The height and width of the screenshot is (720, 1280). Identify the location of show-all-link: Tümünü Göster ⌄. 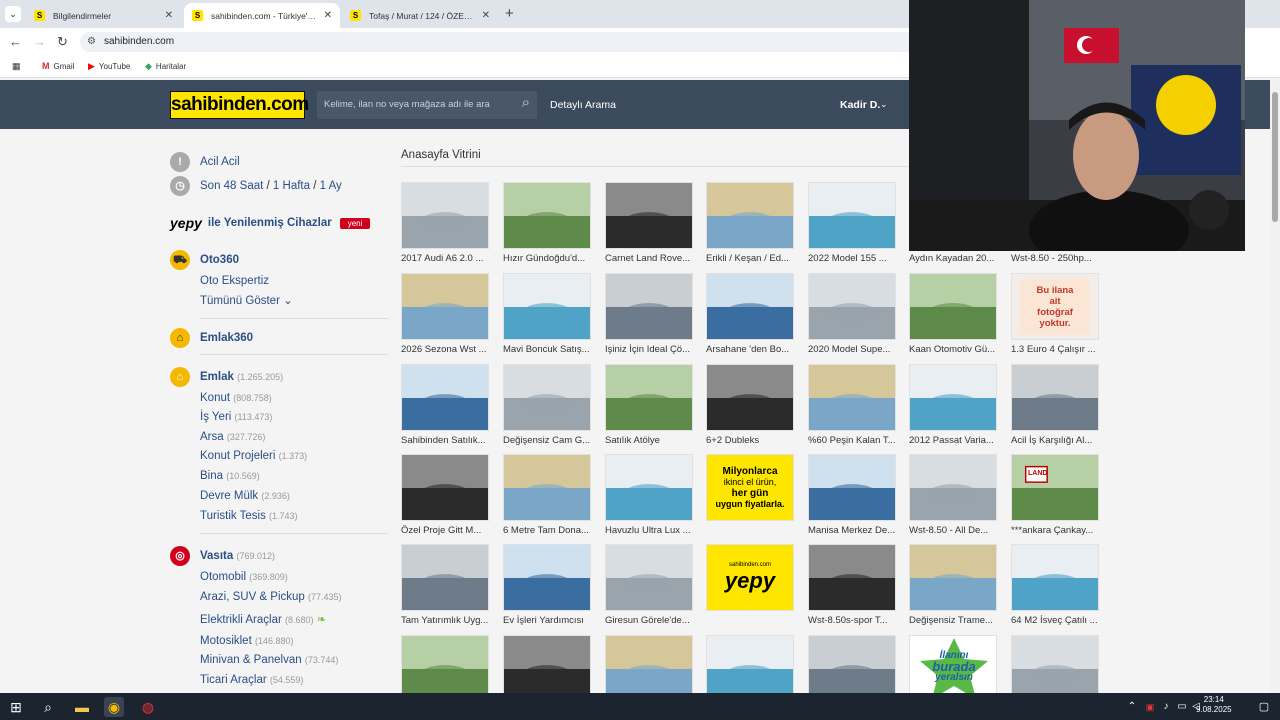
(246, 300).